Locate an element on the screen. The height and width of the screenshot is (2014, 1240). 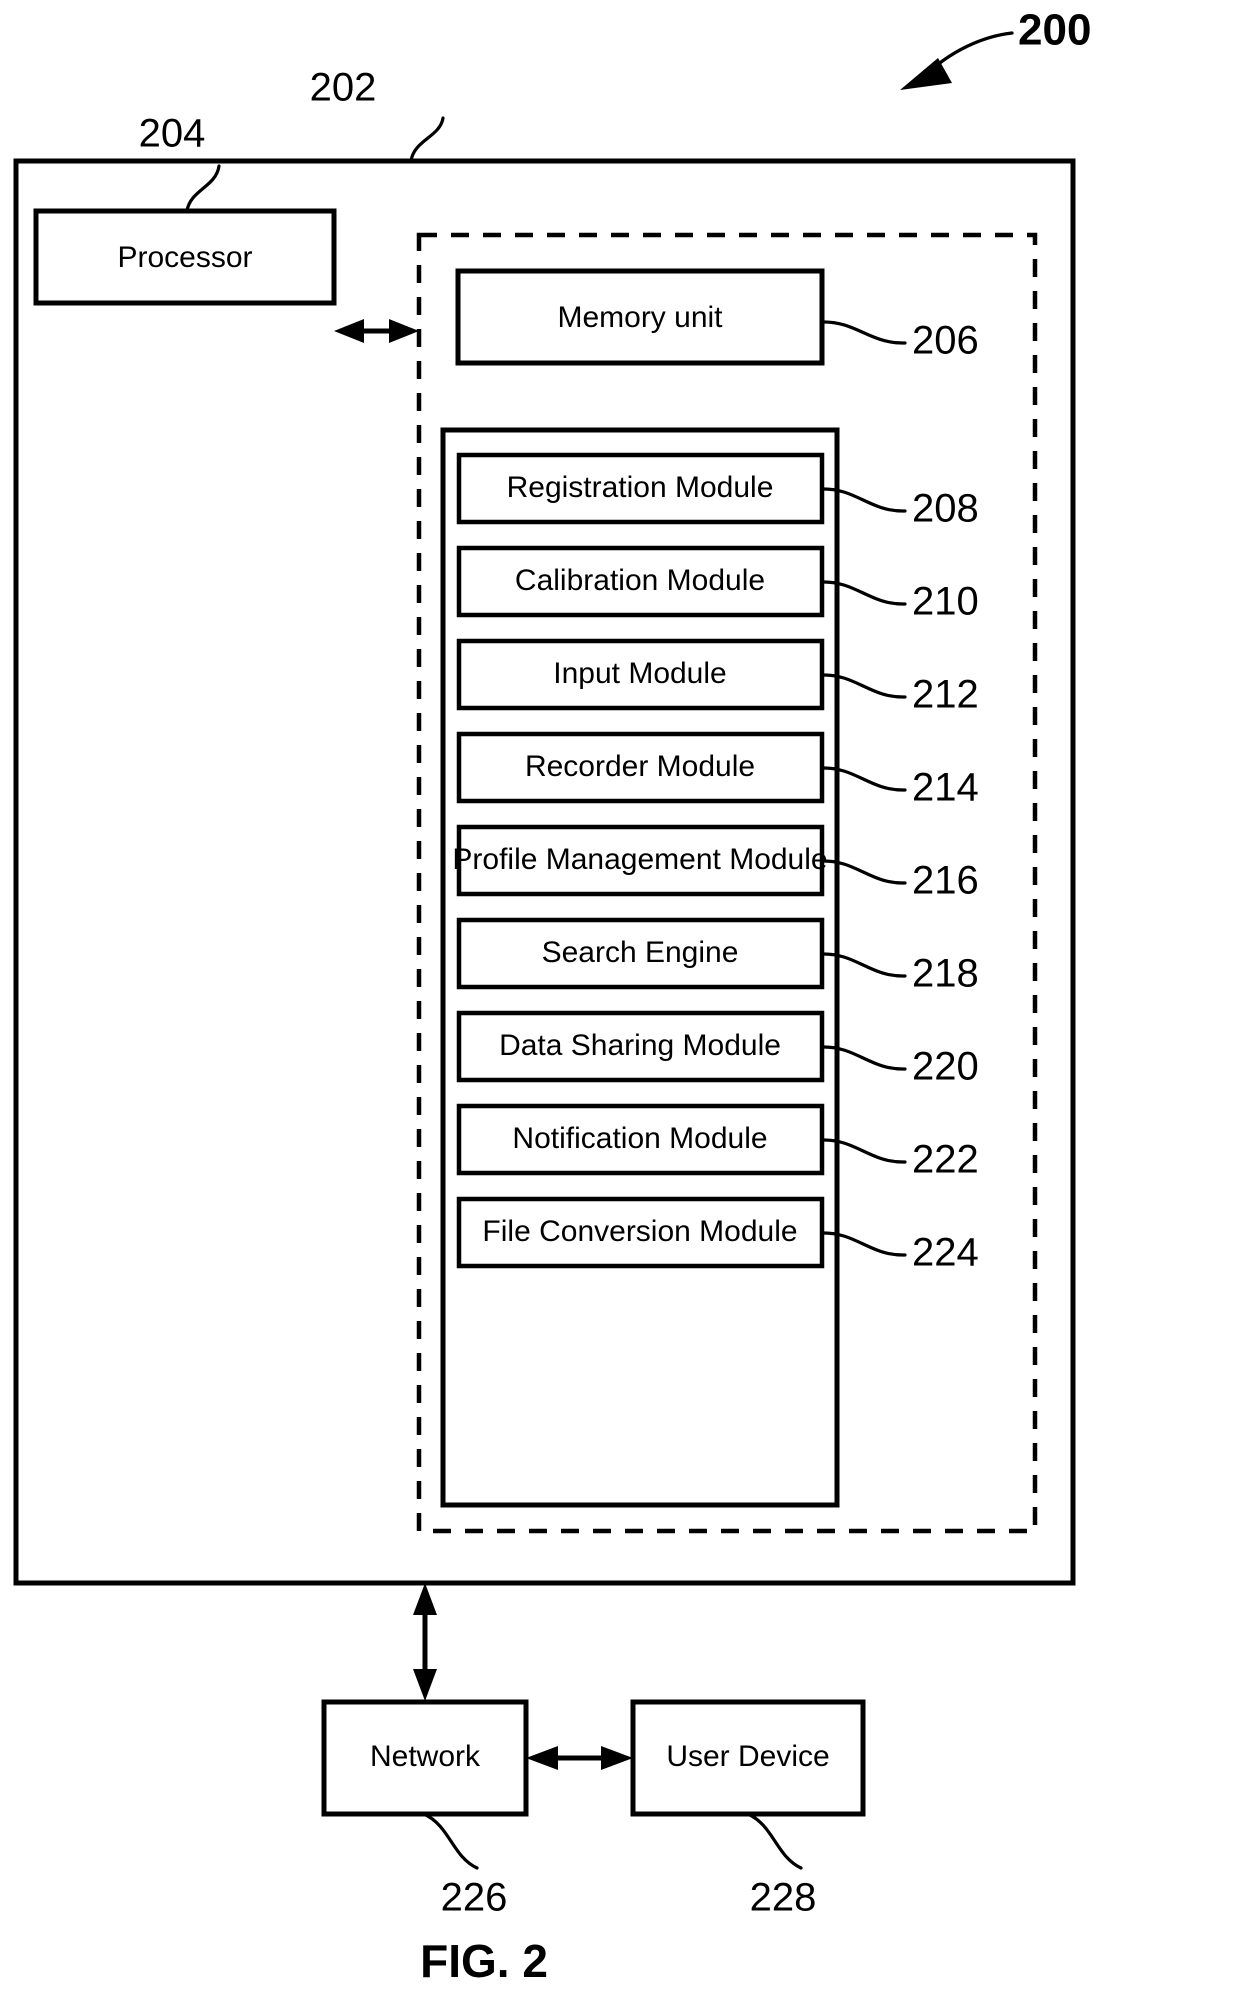
ref-228-callout: 228 is located at coordinates (781, 1866).